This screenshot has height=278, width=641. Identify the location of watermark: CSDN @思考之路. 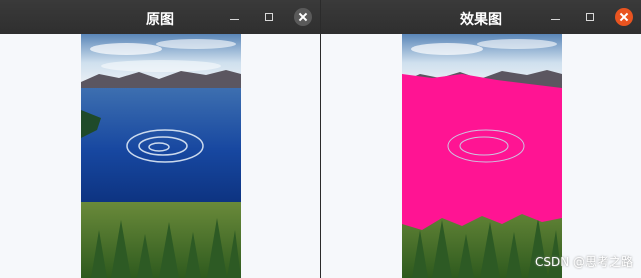
(583, 262).